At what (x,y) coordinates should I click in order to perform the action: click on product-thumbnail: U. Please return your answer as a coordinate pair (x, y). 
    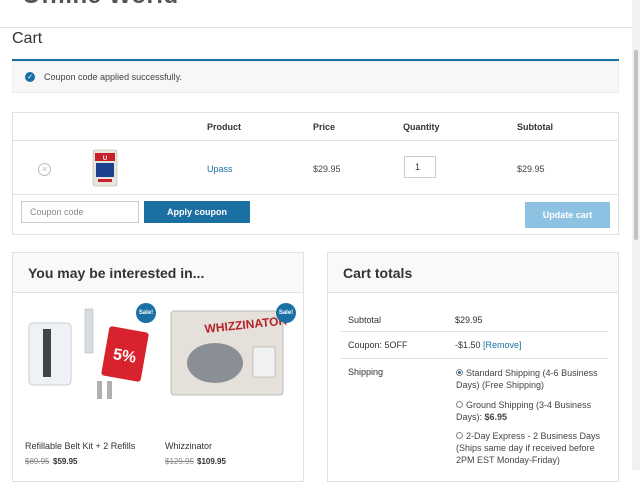
    Looking at the image, I should click on (105, 168).